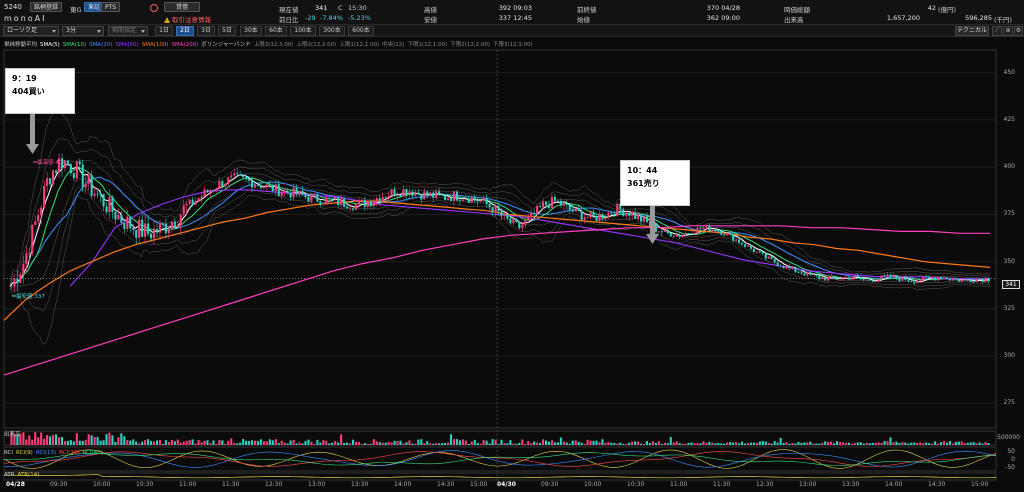 The height and width of the screenshot is (492, 1024). I want to click on rci-legend-item: RCI(40), so click(92, 453).